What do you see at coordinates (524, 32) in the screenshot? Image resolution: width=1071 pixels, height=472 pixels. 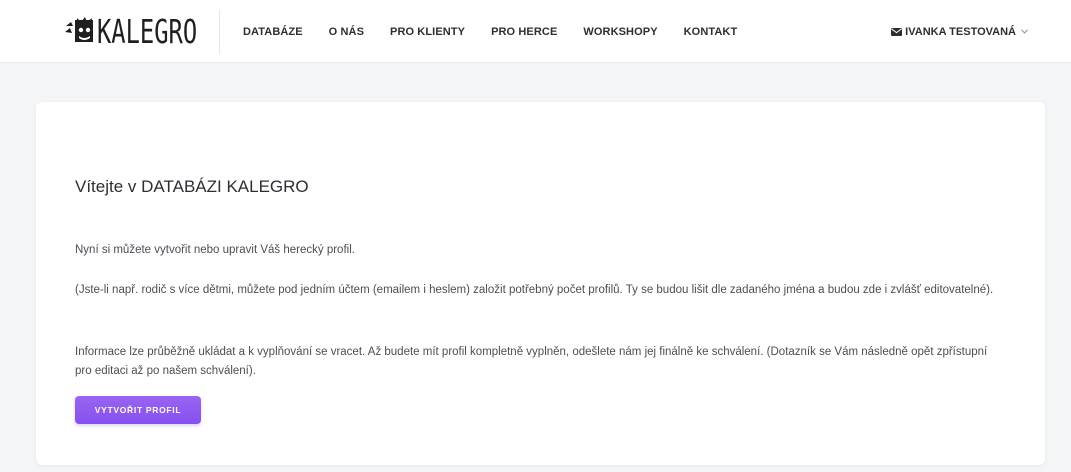 I see `nav-item-pro-herce: PRO HERCE` at bounding box center [524, 32].